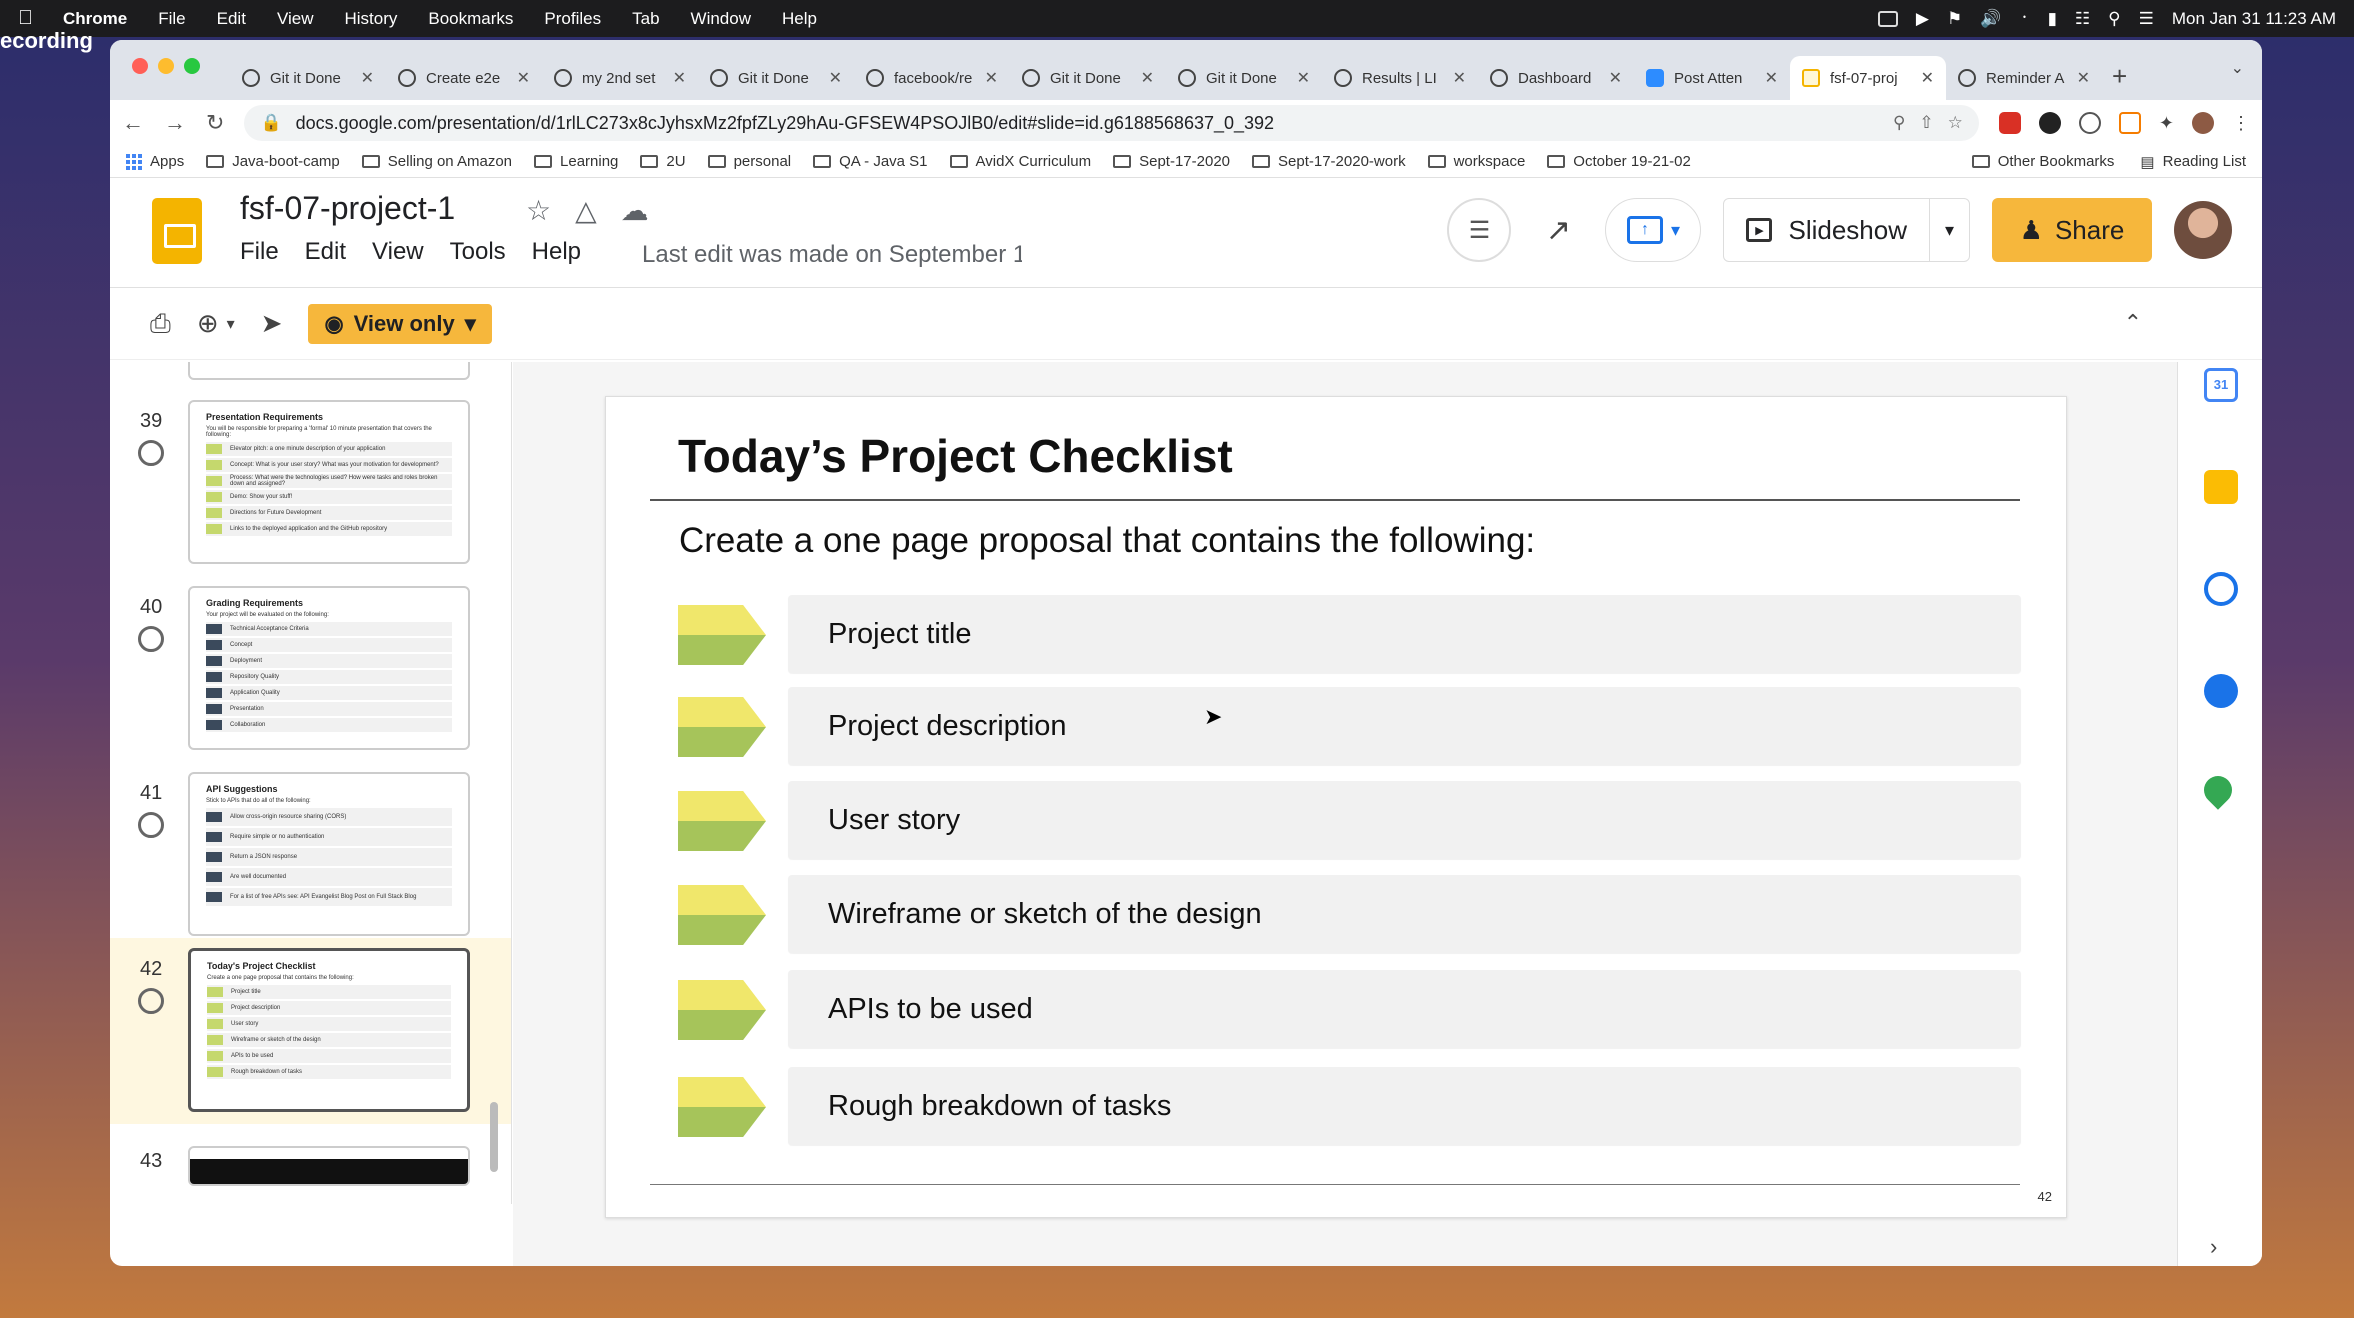 The width and height of the screenshot is (2354, 1318). I want to click on print-icon: ⎙, so click(160, 324).